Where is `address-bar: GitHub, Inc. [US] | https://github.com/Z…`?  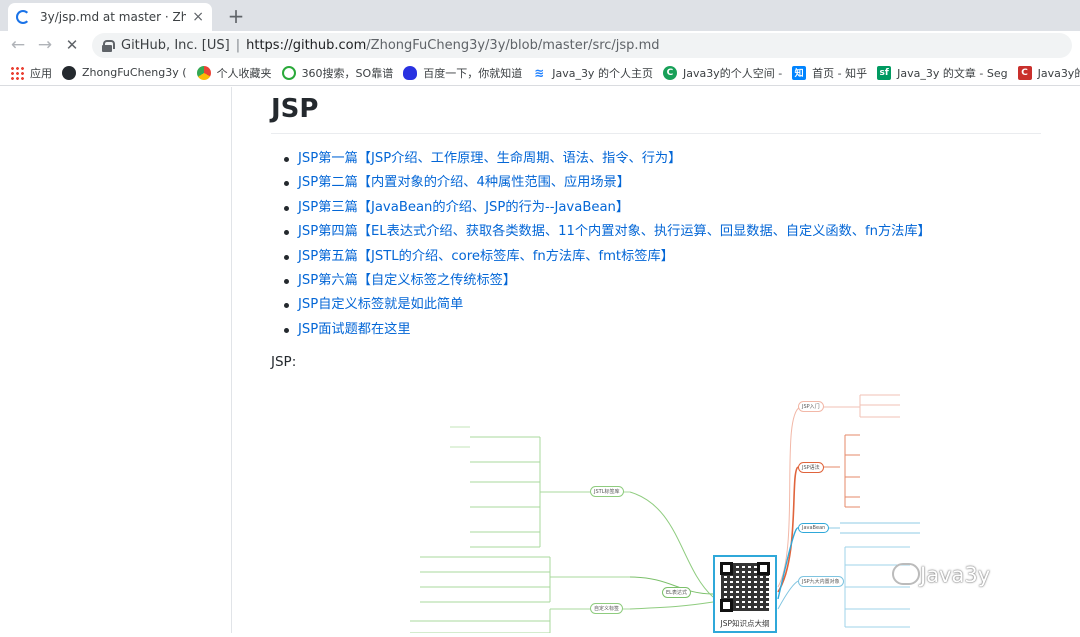
address-bar: GitHub, Inc. [US] | https://github.com/Z… is located at coordinates (582, 45).